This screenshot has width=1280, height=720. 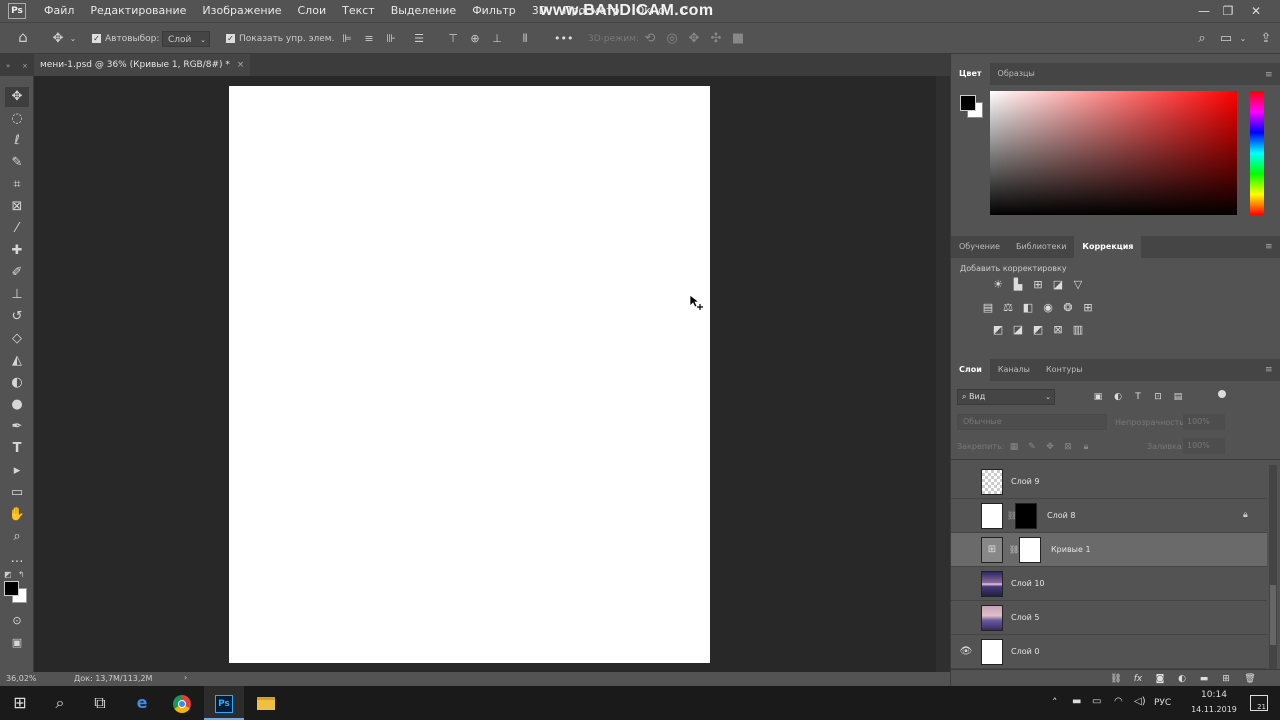 What do you see at coordinates (17, 97) in the screenshot?
I see `move-tool-icon: ✥` at bounding box center [17, 97].